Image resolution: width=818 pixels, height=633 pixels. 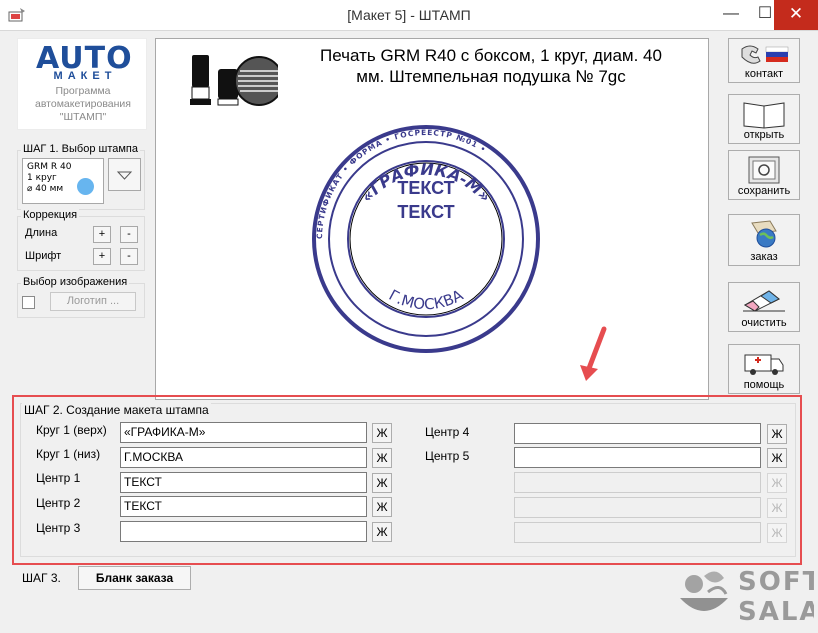 I want to click on open-label: открыть, so click(x=764, y=135).